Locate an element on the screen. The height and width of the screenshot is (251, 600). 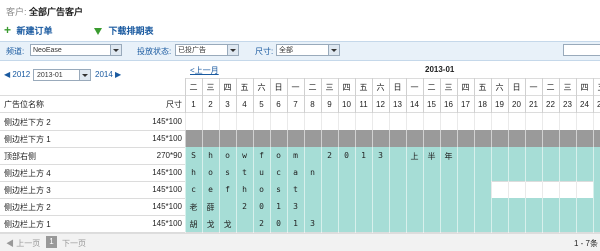
day-cell: 12 is located at coordinates (380, 104).